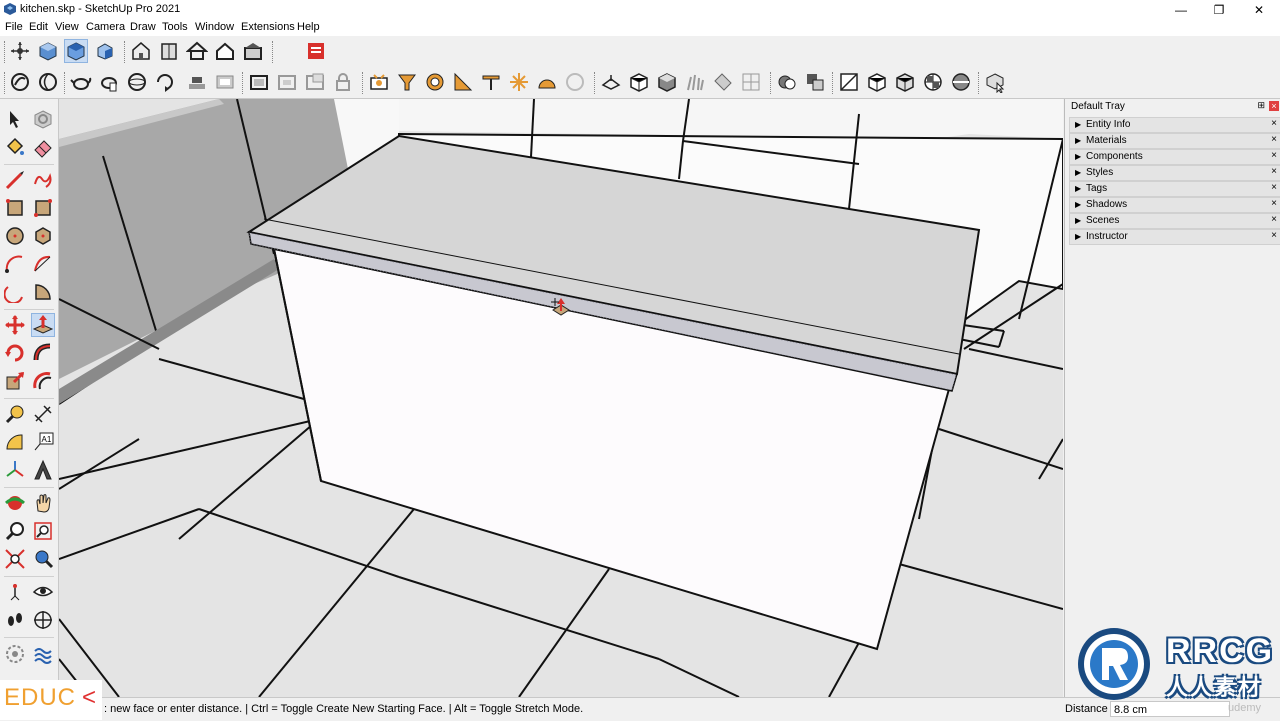  Describe the element at coordinates (815, 82) in the screenshot. I see `solid-tools-icon` at that location.